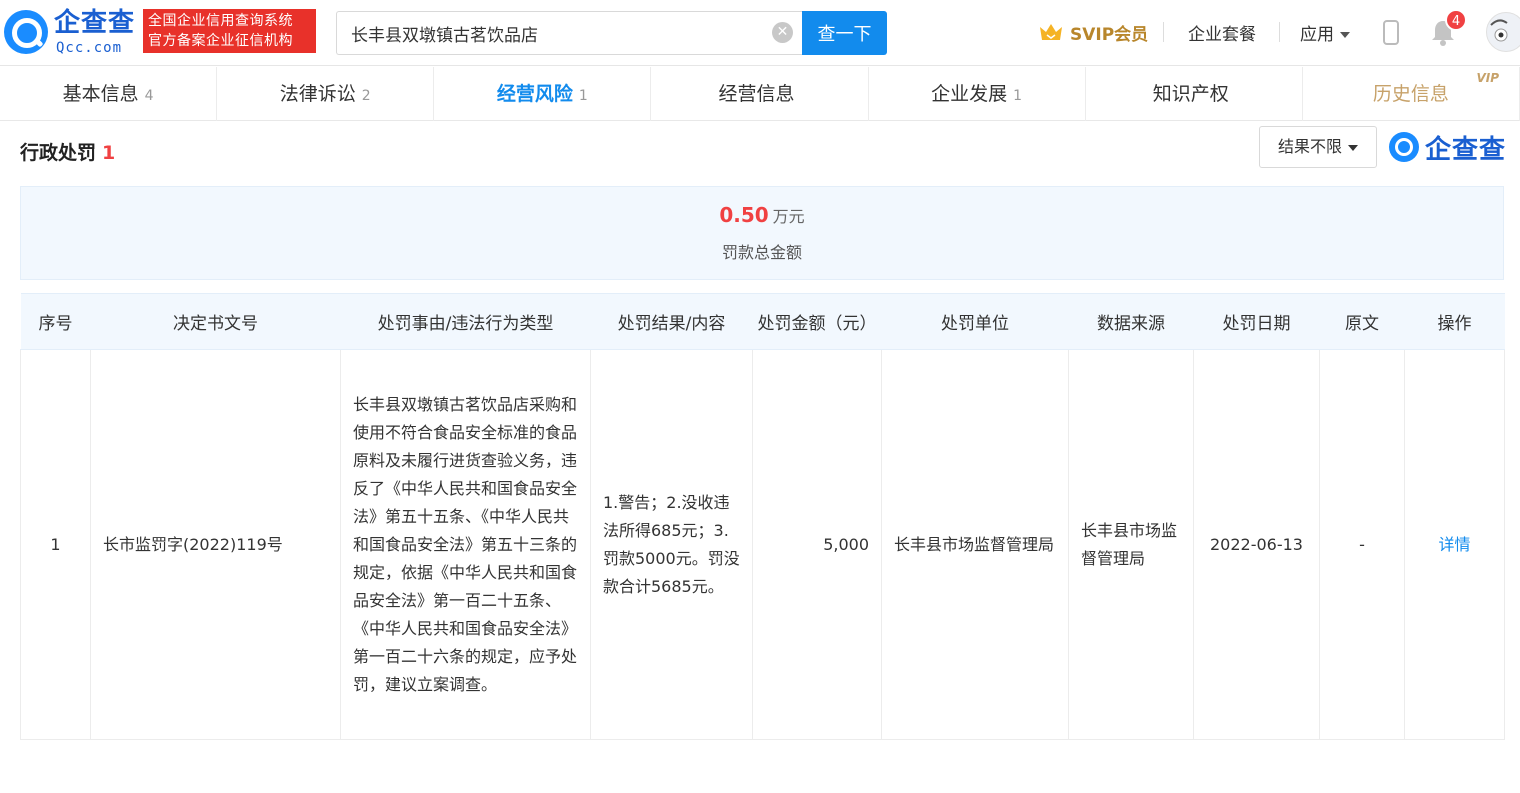  What do you see at coordinates (762, 233) in the screenshot?
I see `fine-summary: 0.50 万元 罚款总金额` at bounding box center [762, 233].